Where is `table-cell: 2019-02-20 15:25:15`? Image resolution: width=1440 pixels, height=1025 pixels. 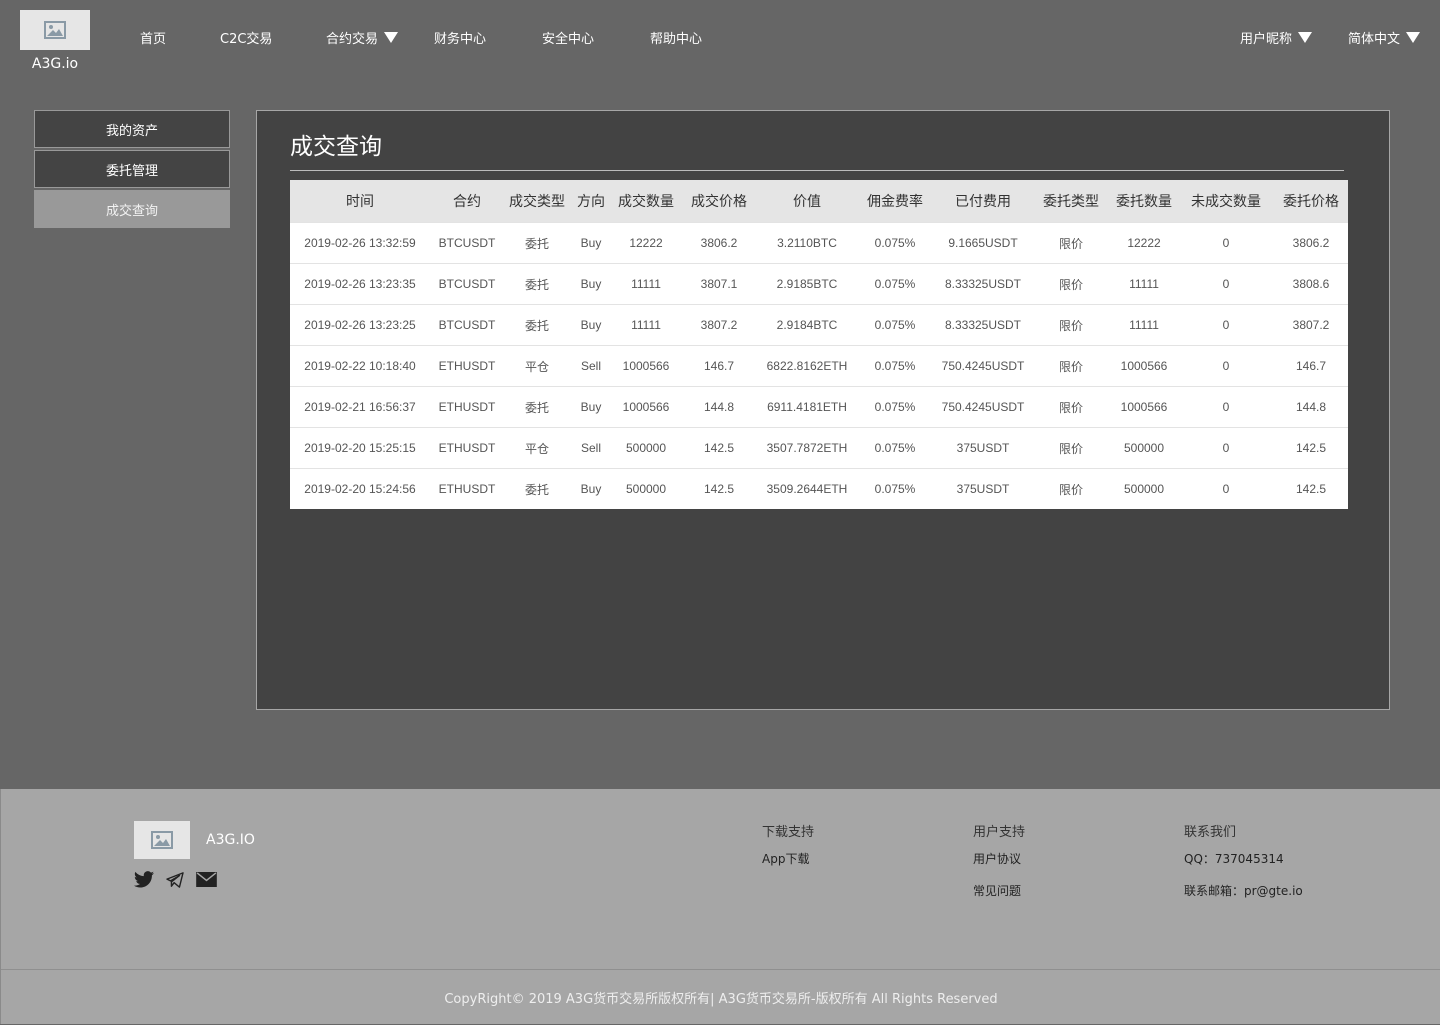
table-cell: 2019-02-20 15:25:15 is located at coordinates (360, 448).